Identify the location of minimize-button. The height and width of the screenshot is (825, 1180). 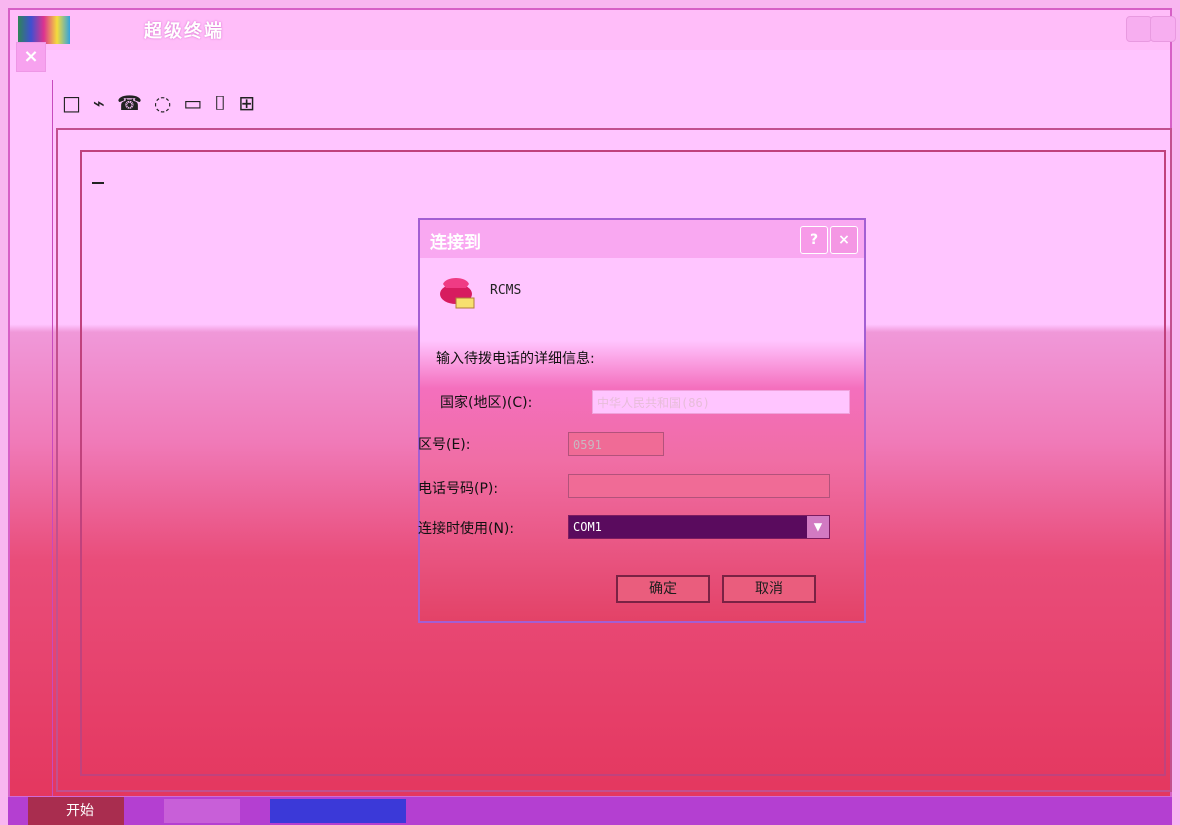
(1139, 29).